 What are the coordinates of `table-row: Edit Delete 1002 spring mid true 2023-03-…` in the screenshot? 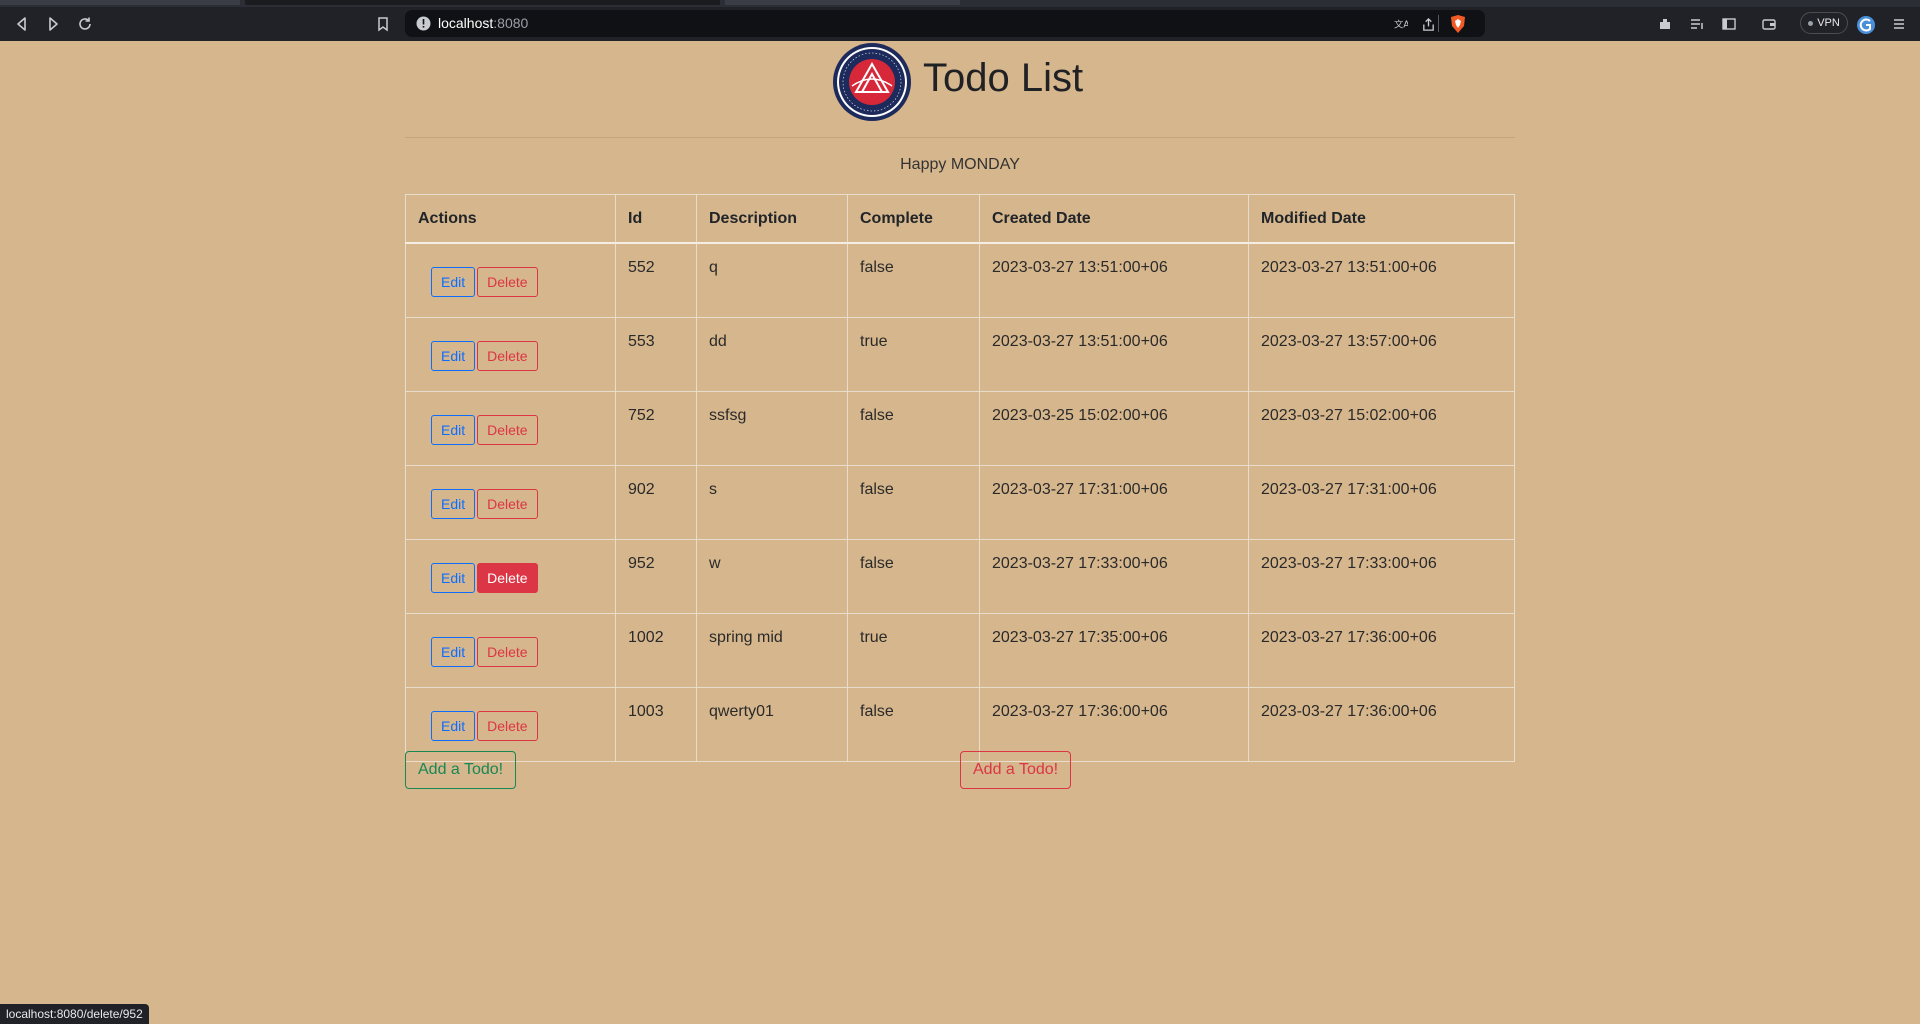 It's located at (960, 650).